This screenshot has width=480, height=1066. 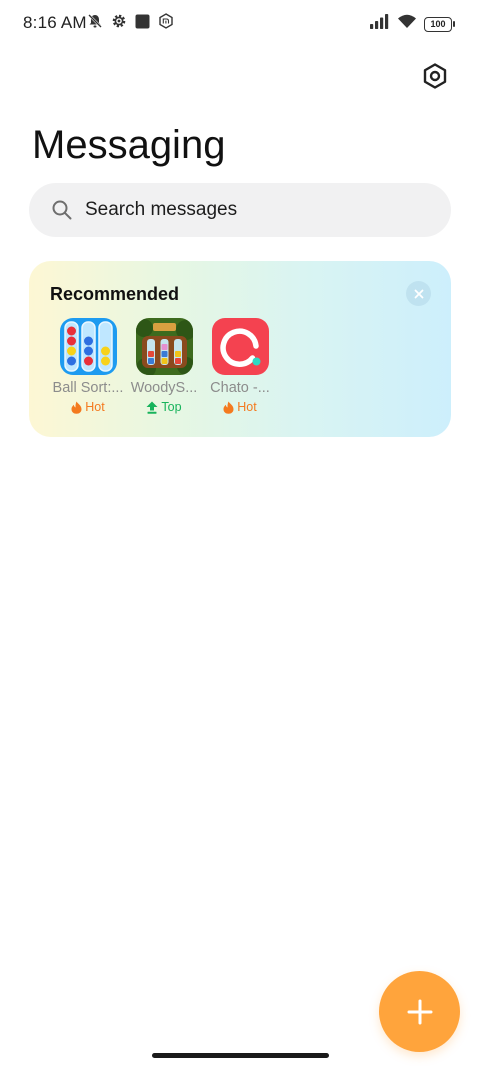 I want to click on battery-icon: 100, so click(x=439, y=24).